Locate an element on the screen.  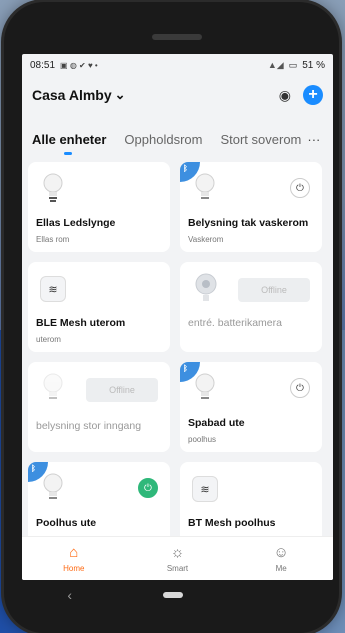
sun-icon: ☼ is located at coordinates (177, 552).